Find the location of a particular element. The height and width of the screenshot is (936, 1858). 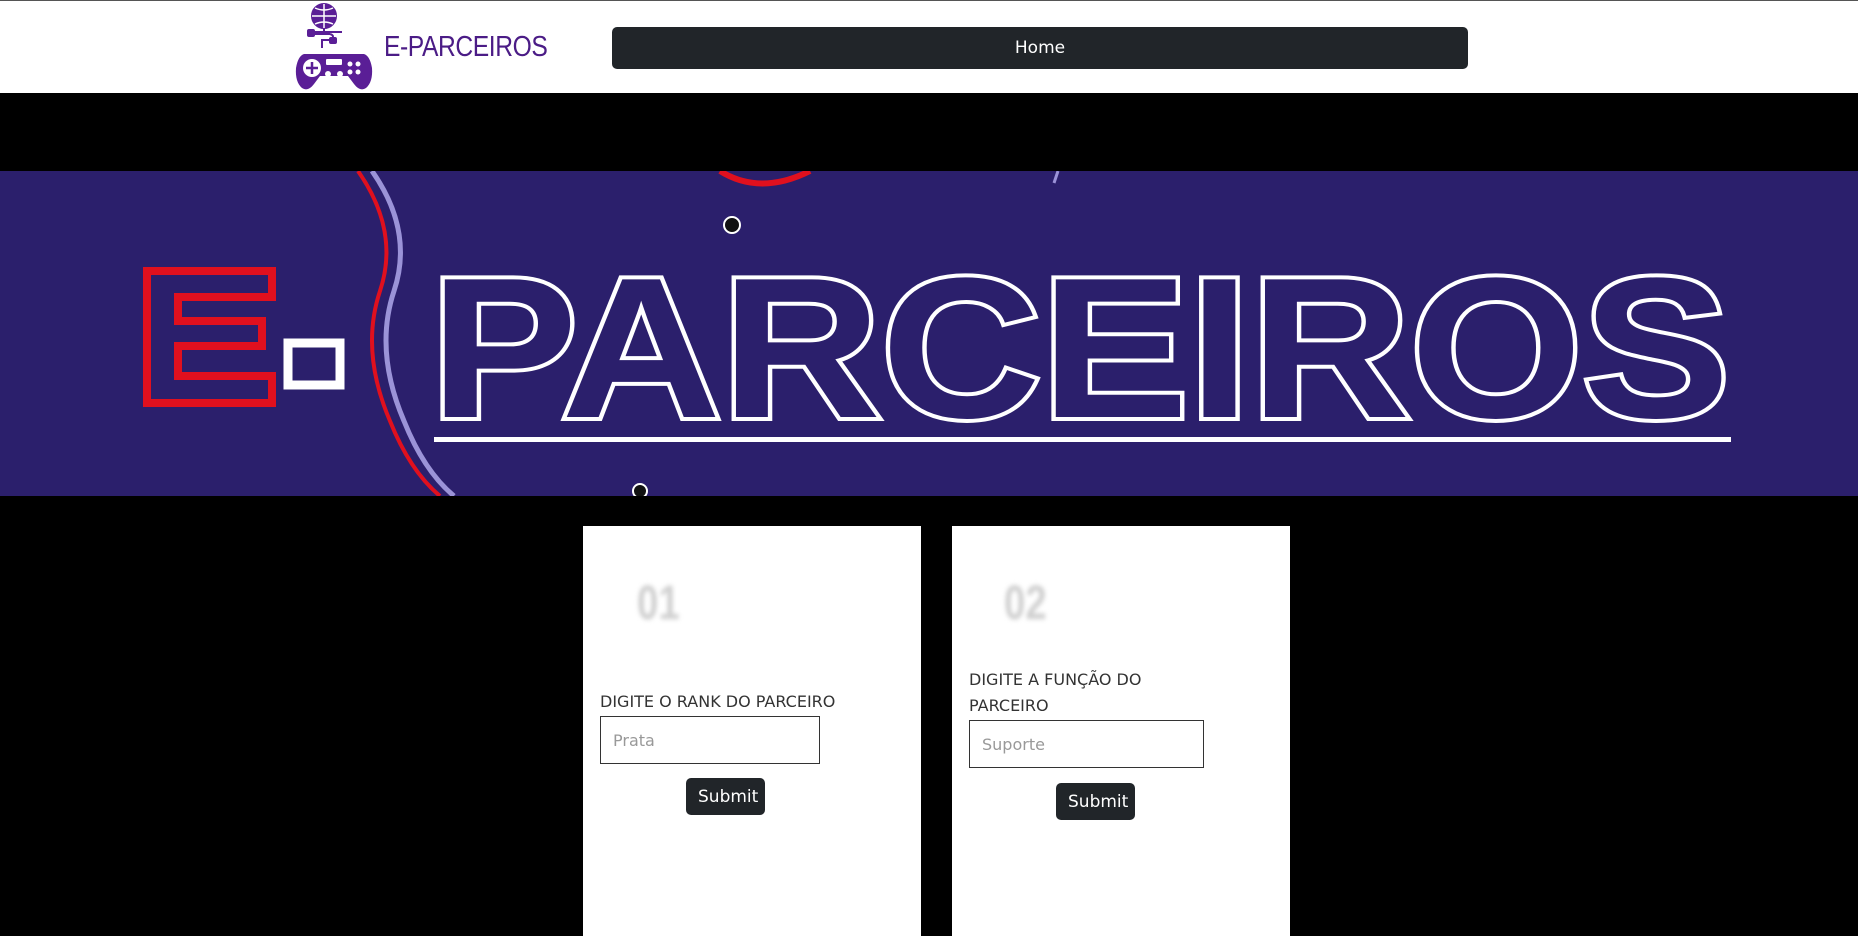

card-rank: 01 DIGITE O RANK DO PARCEIRO Submit is located at coordinates (752, 731).